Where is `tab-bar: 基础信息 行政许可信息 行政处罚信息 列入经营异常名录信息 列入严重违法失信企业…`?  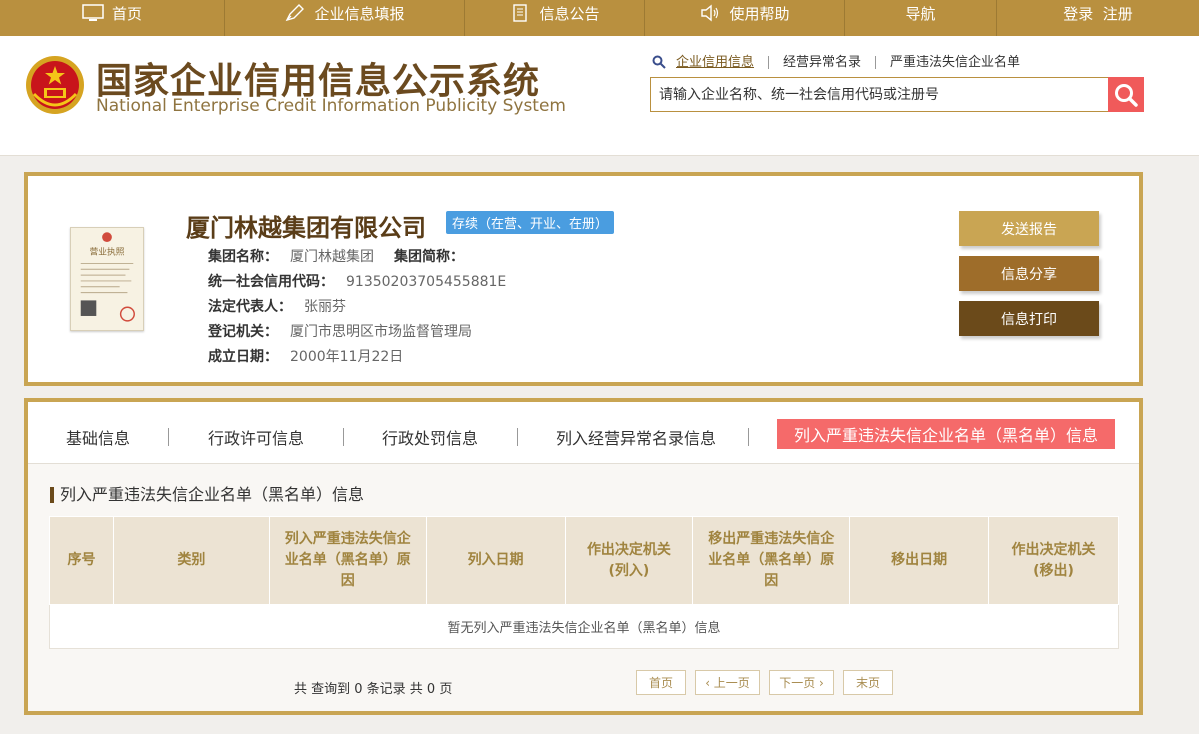 tab-bar: 基础信息 行政许可信息 行政处罚信息 列入经营异常名录信息 列入严重违法失信企业… is located at coordinates (583, 433).